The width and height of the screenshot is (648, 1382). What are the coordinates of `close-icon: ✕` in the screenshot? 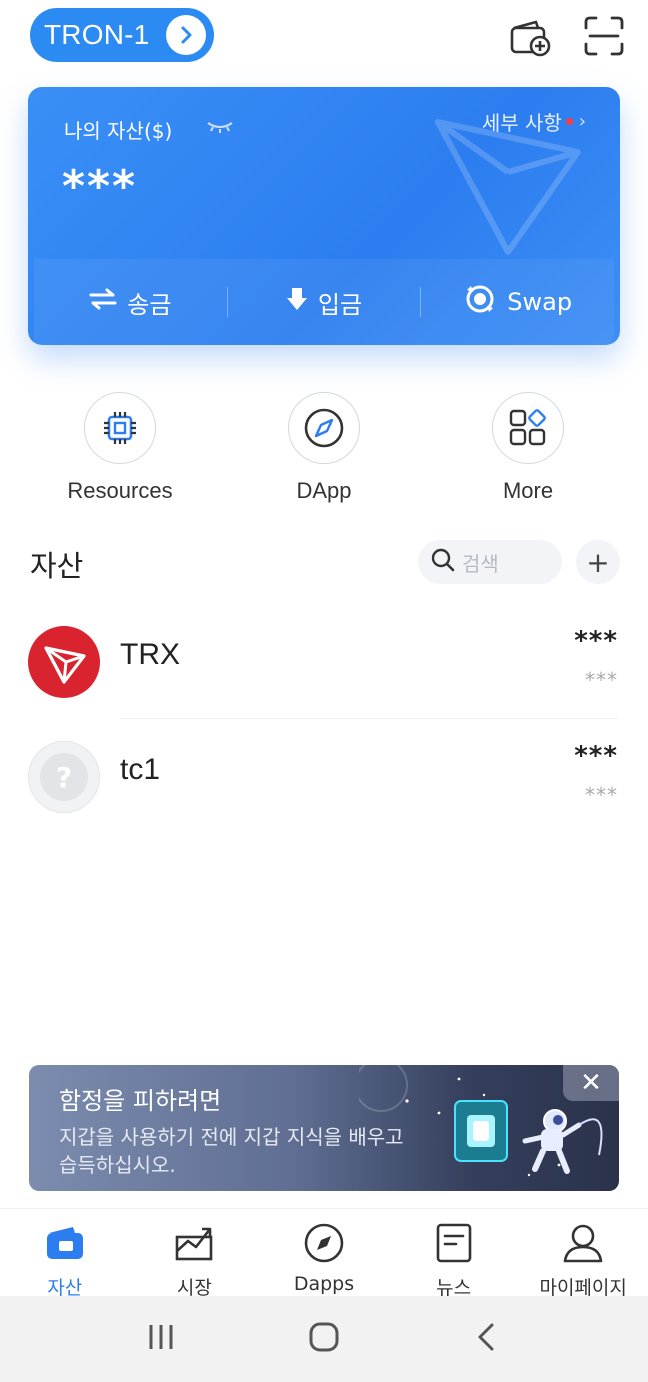 It's located at (591, 1083).